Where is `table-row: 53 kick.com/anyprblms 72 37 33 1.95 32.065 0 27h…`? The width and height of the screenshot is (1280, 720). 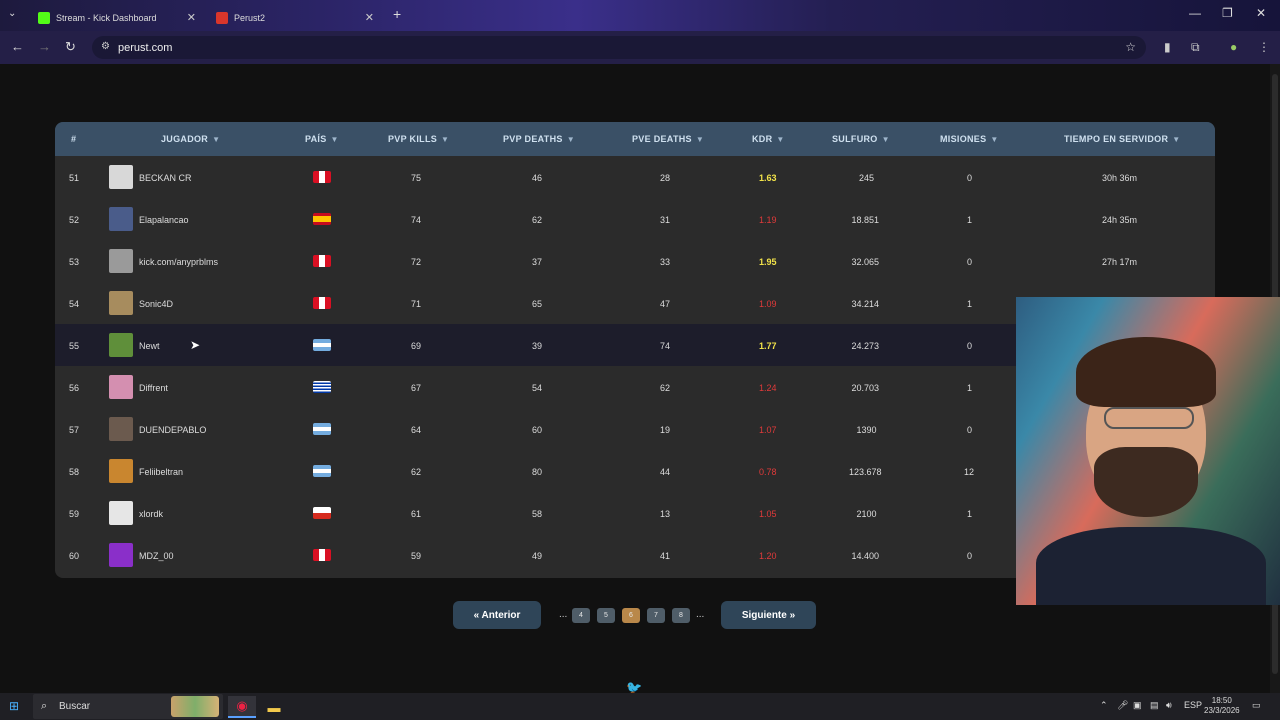
table-row: 53 kick.com/anyprblms 72 37 33 1.95 32.065 0 27h… is located at coordinates (635, 261).